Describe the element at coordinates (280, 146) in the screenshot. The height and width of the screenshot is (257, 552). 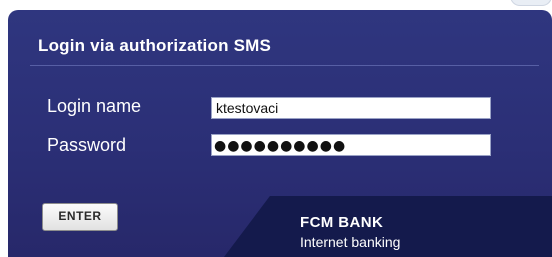
I see `password-mask: ●●●●●●●●●●` at that location.